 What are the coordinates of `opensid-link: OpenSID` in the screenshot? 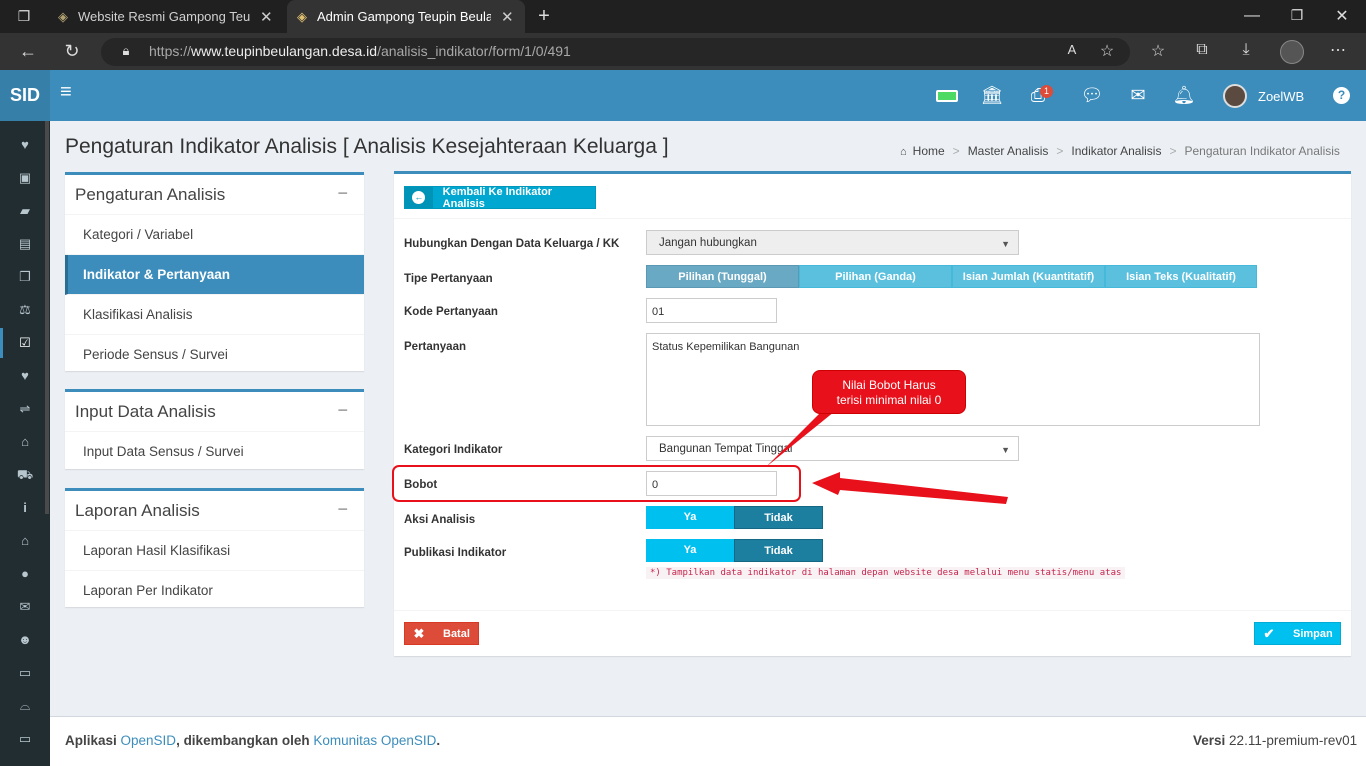 It's located at (149, 740).